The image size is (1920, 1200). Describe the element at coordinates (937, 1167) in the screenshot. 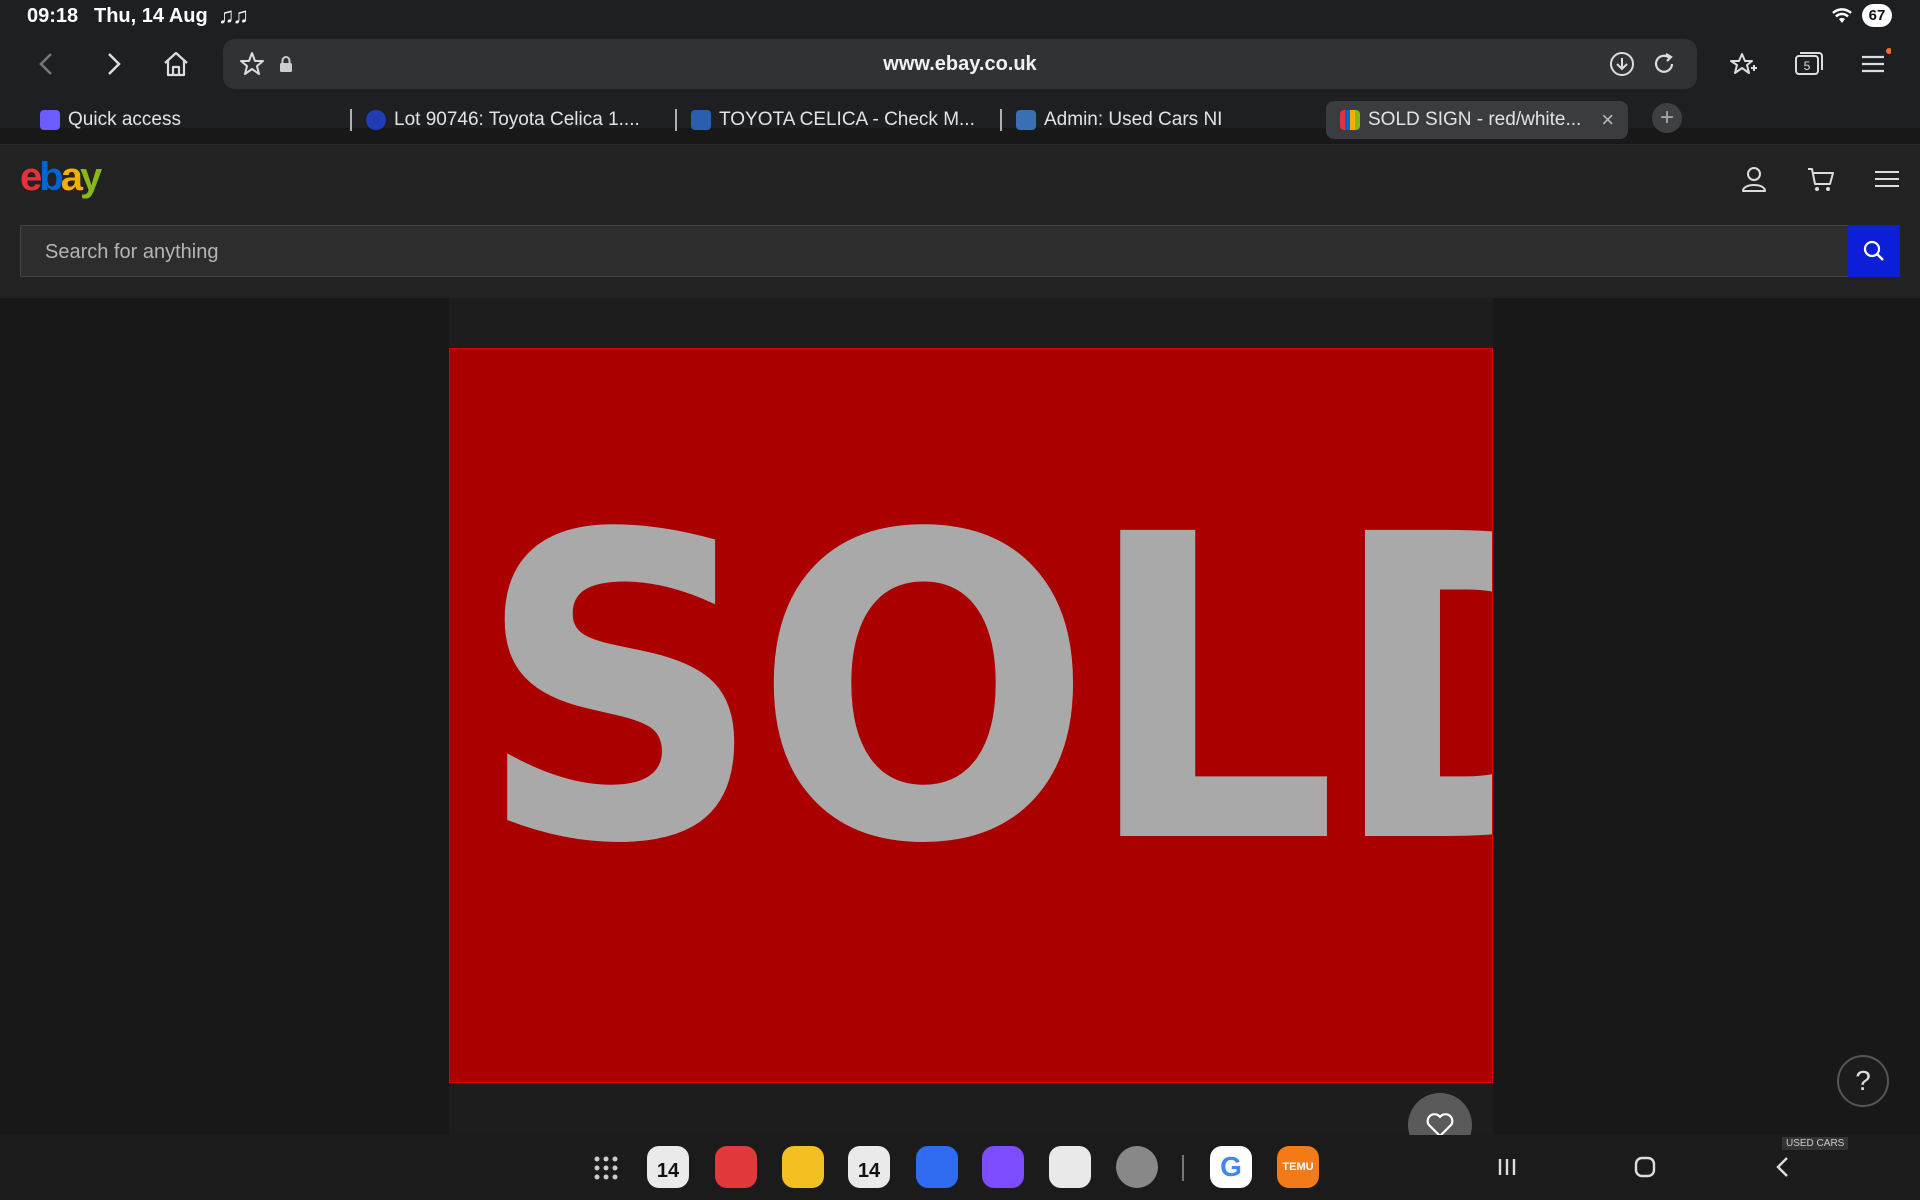

I see `messages-app-icon` at that location.